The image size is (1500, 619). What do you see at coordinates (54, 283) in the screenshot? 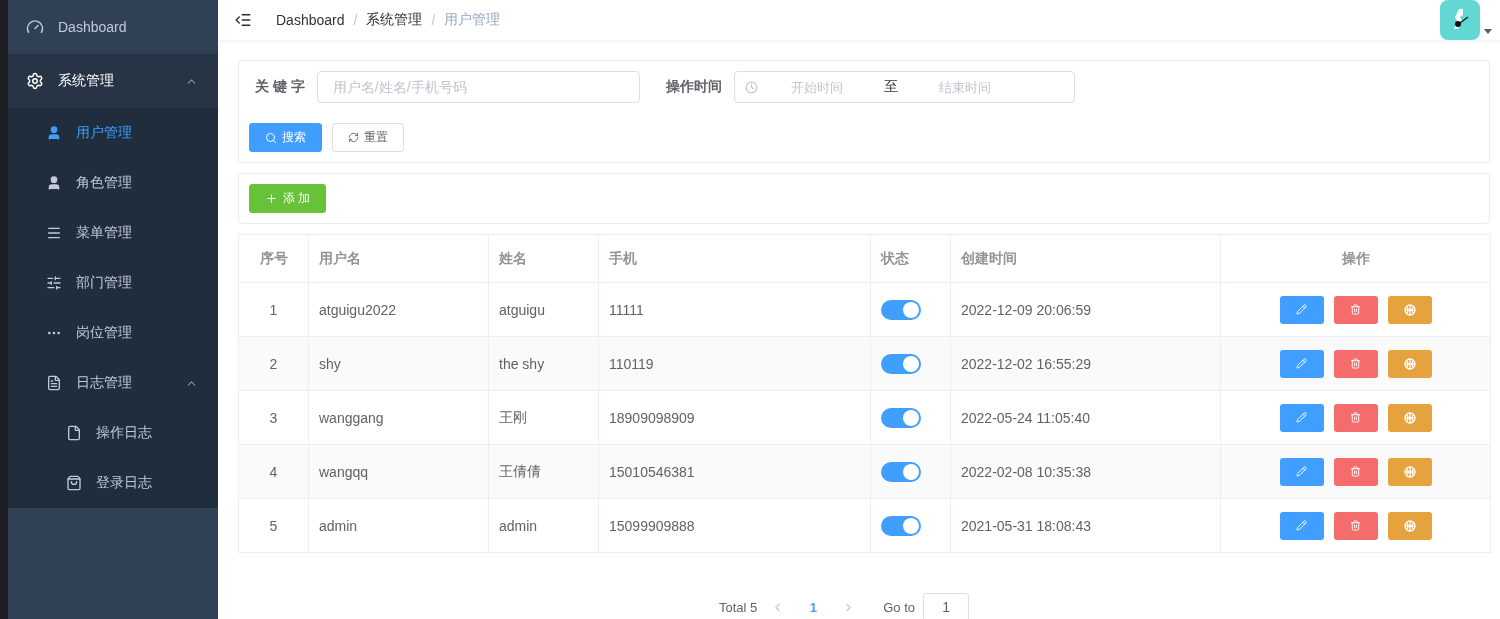
I see `sliders-icon` at bounding box center [54, 283].